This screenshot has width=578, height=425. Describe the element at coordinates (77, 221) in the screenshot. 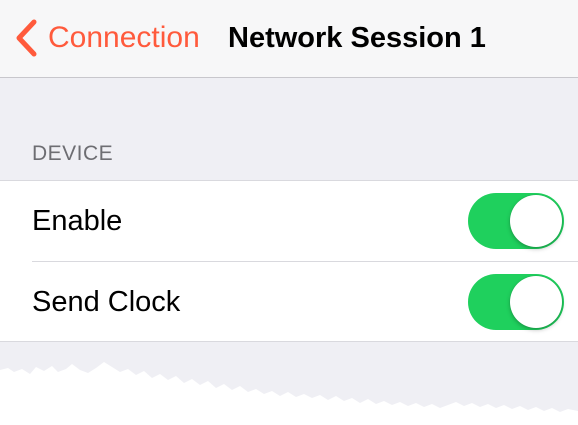

I see `setting-label-enable: Enable` at that location.